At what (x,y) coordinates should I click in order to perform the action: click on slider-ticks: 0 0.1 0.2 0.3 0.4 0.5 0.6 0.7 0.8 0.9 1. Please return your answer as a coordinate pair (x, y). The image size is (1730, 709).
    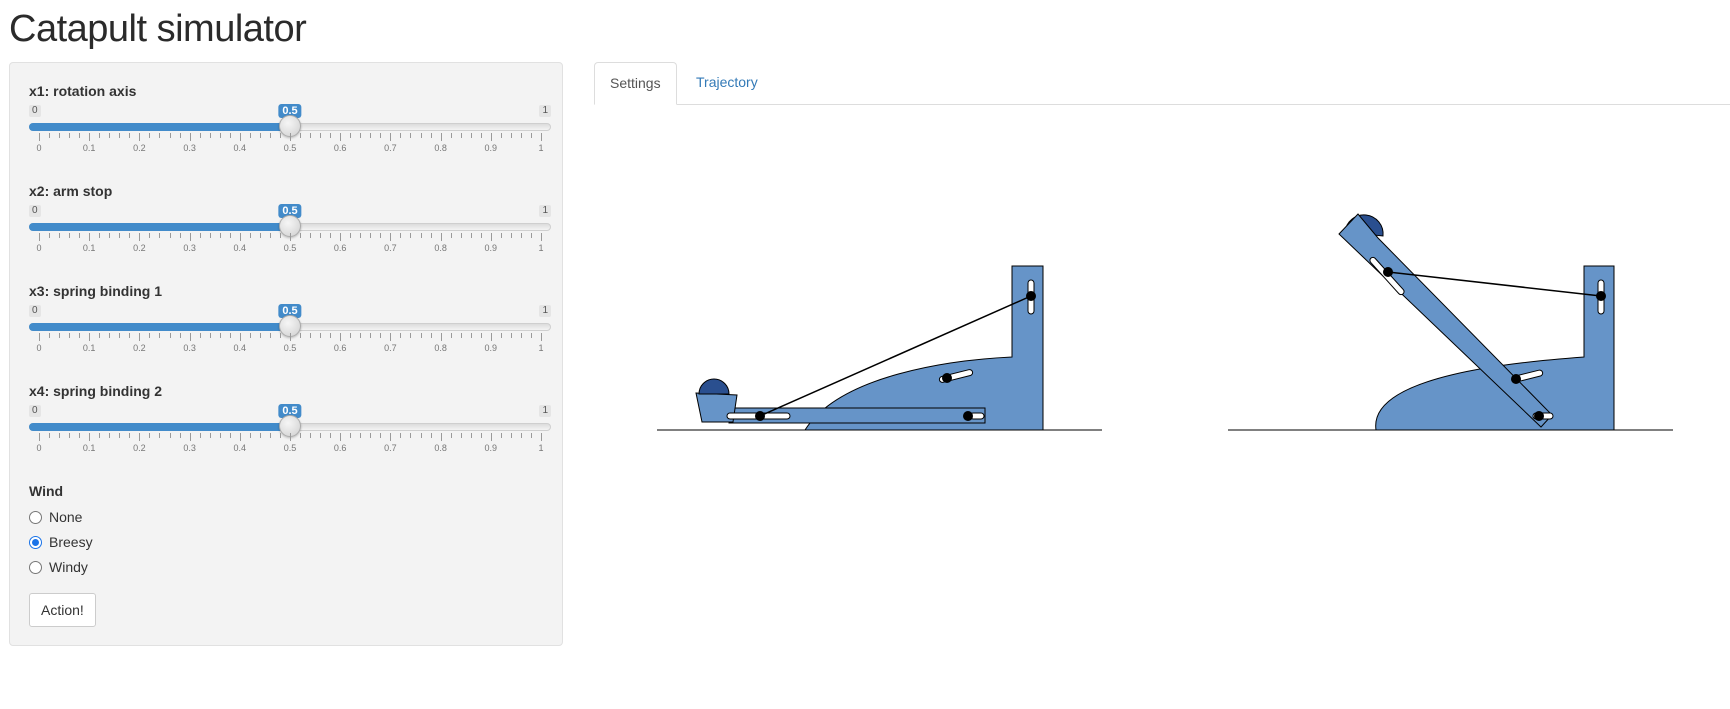
    Looking at the image, I should click on (290, 144).